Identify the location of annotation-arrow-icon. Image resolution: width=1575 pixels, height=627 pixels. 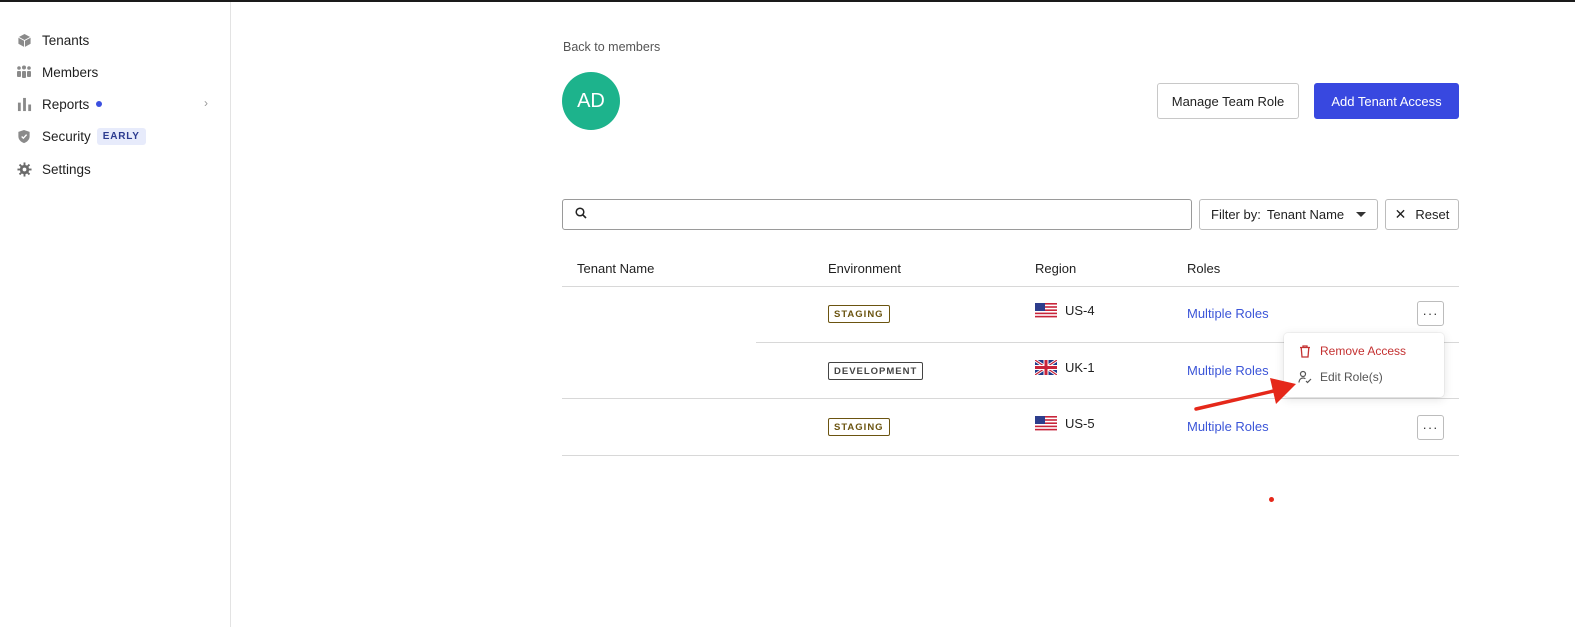
(1245, 394).